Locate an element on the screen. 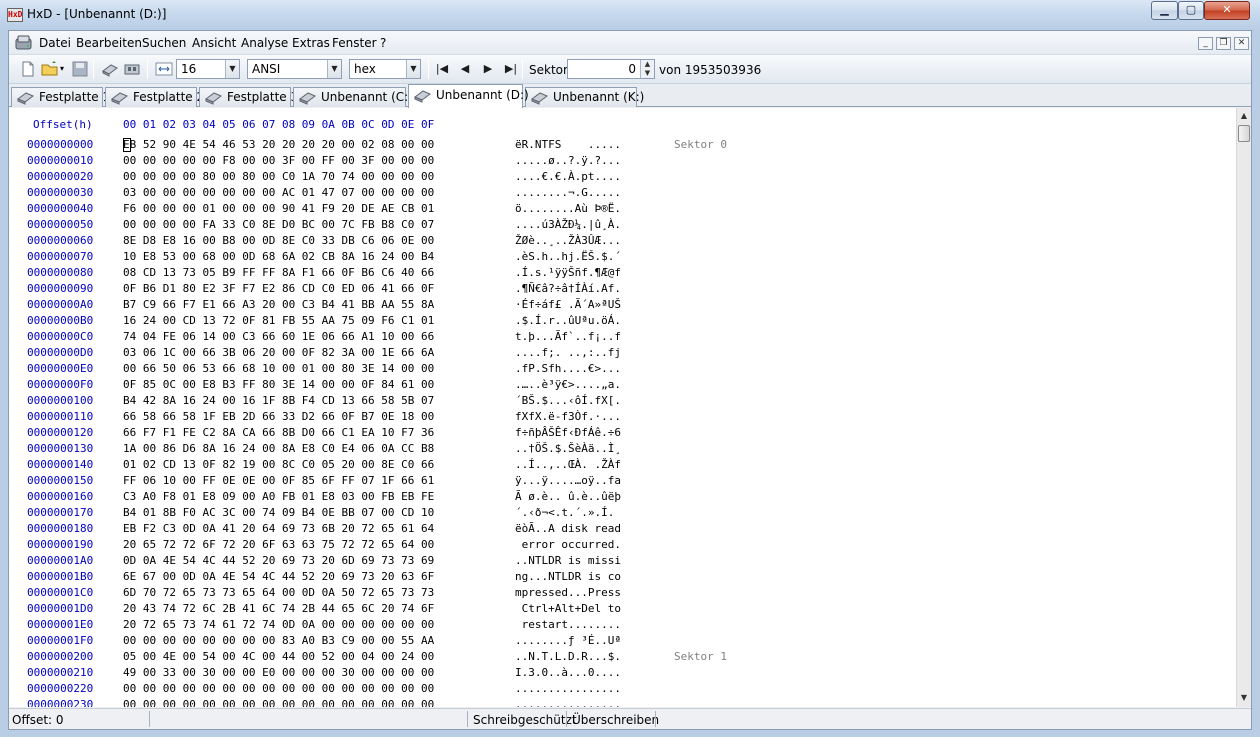  menu-ansicht: Ansicht is located at coordinates (214, 43).